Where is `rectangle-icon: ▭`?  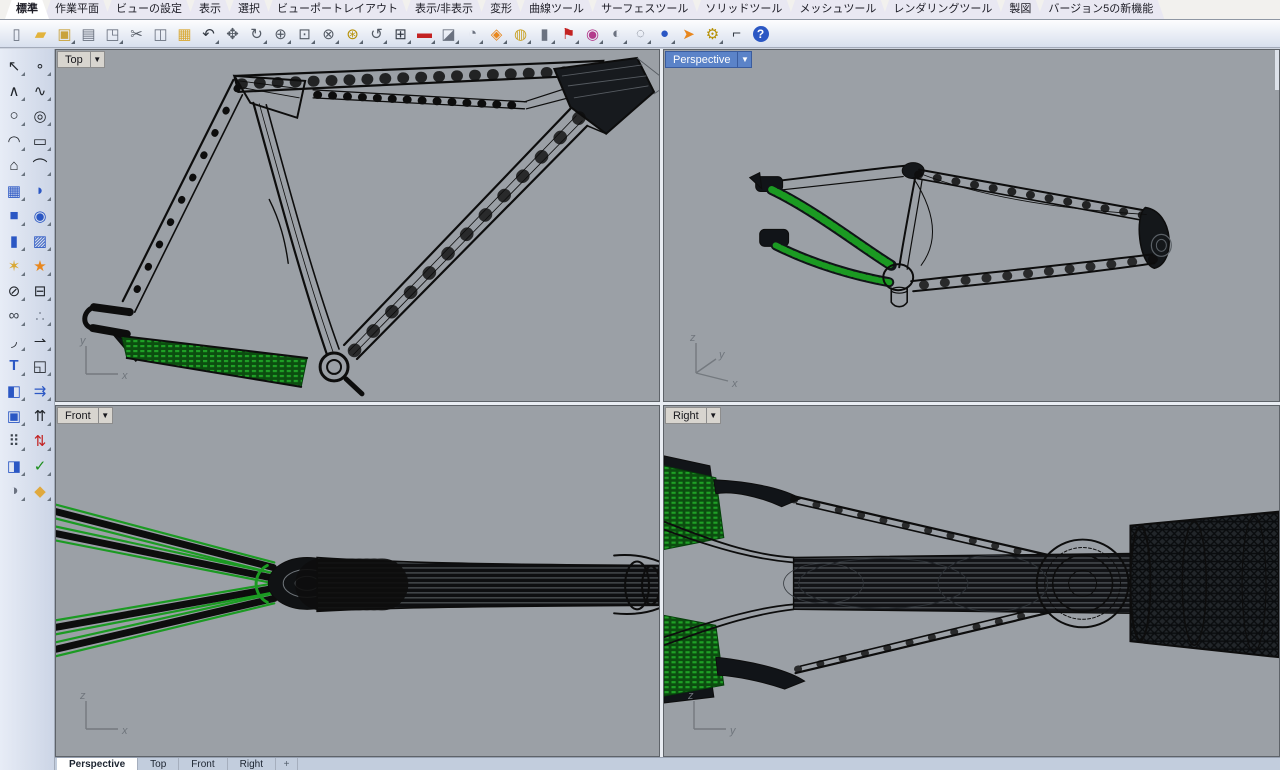 rectangle-icon: ▭ is located at coordinates (40, 140).